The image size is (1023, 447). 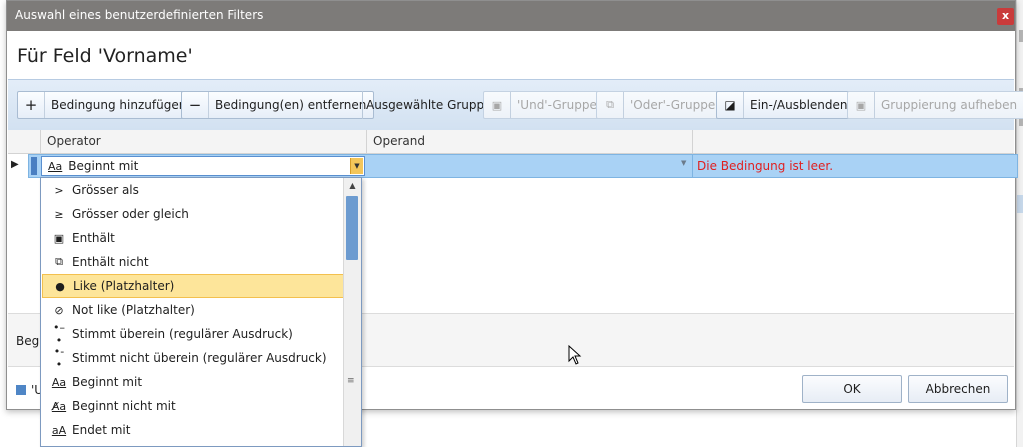 I want to click on dropdown-item-like: ● Like (Platzhalter), so click(x=193, y=286).